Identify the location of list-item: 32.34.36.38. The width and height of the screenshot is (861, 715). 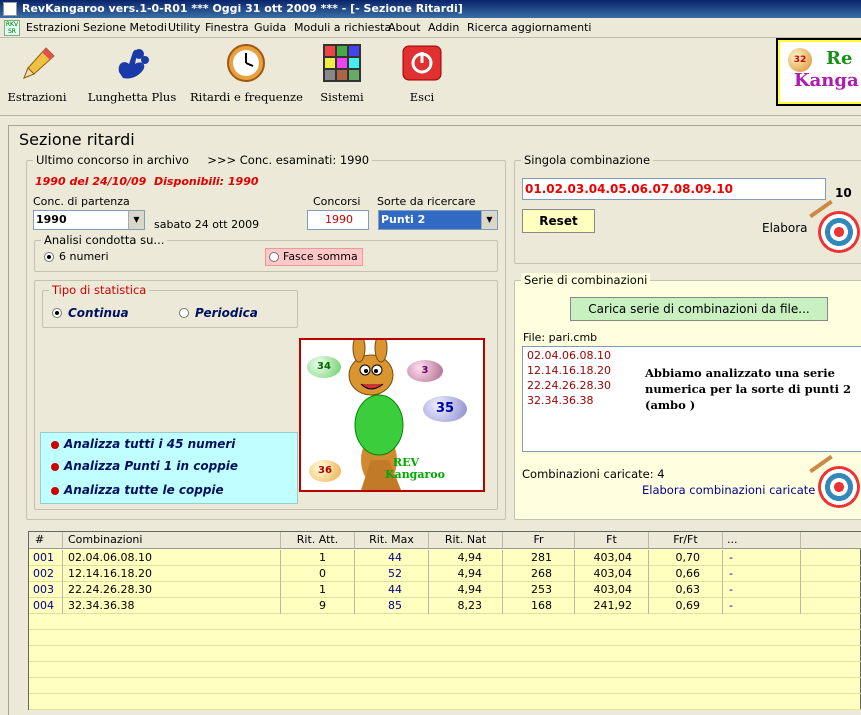
(560, 400).